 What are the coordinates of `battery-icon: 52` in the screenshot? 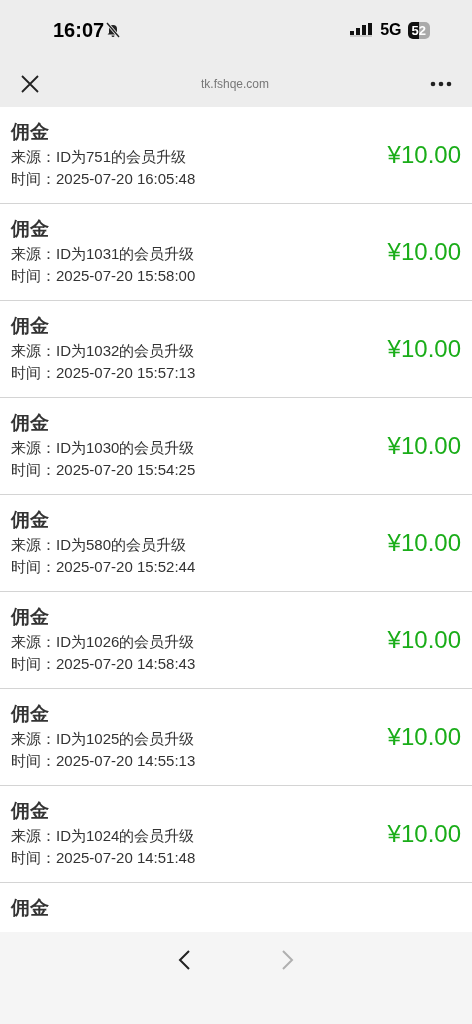 It's located at (418, 30).